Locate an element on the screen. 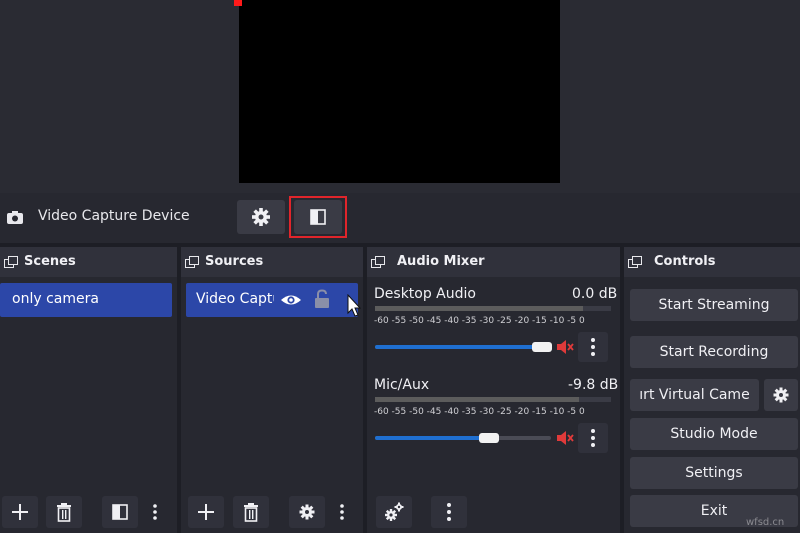  watermark: wfsd.cn is located at coordinates (765, 522).